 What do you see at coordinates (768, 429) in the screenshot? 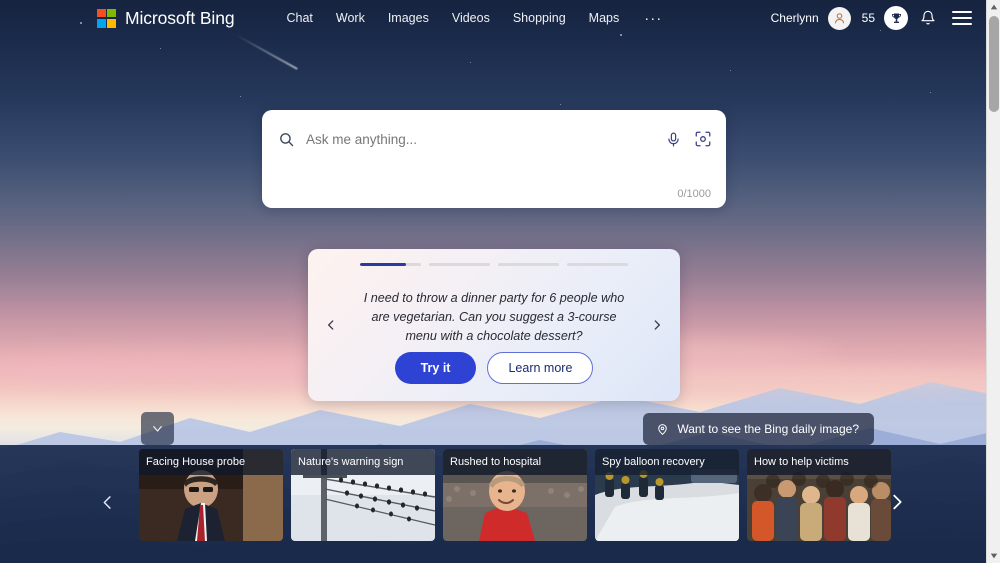
I see `daily-image-label: Want to see the Bing daily image?` at bounding box center [768, 429].